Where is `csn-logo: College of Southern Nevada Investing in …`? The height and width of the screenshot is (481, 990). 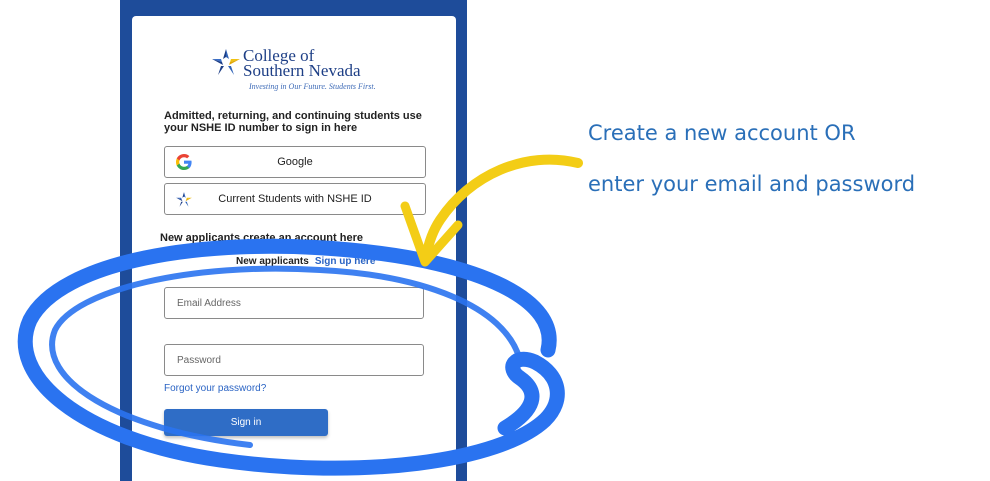 csn-logo: College of Southern Nevada Investing in … is located at coordinates (297, 68).